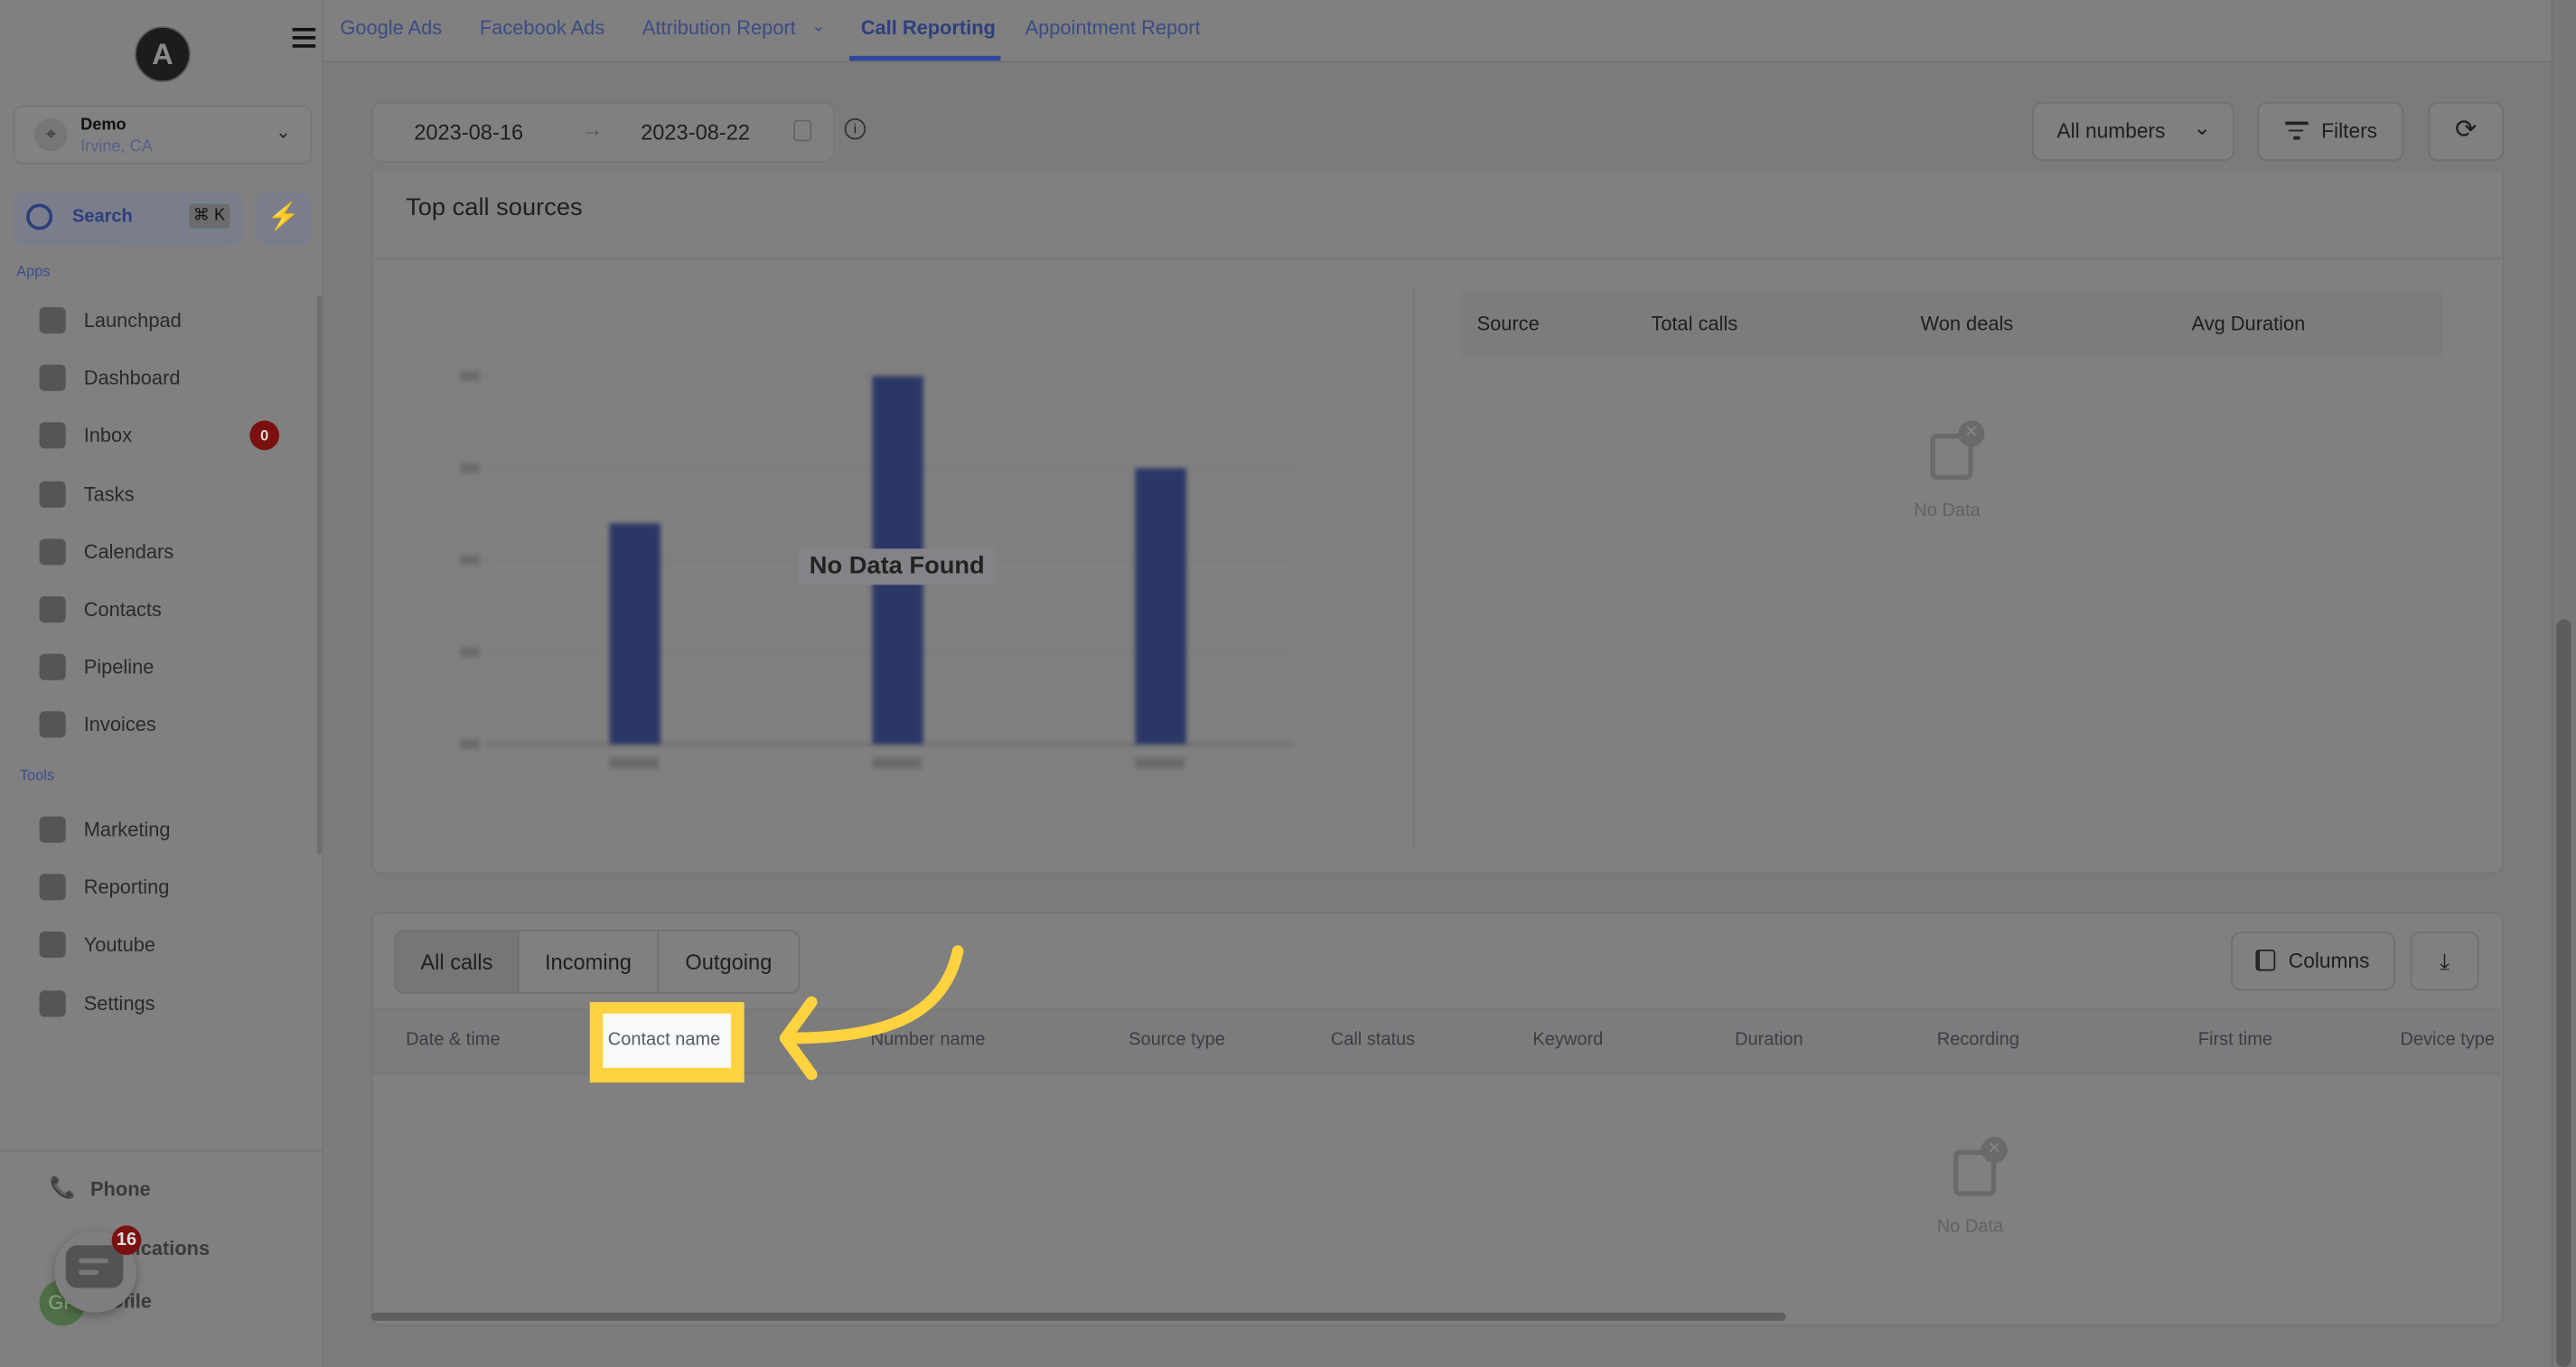 The height and width of the screenshot is (1367, 2576). What do you see at coordinates (719, 27) in the screenshot?
I see `tab-attribution-report: Attribution Report` at bounding box center [719, 27].